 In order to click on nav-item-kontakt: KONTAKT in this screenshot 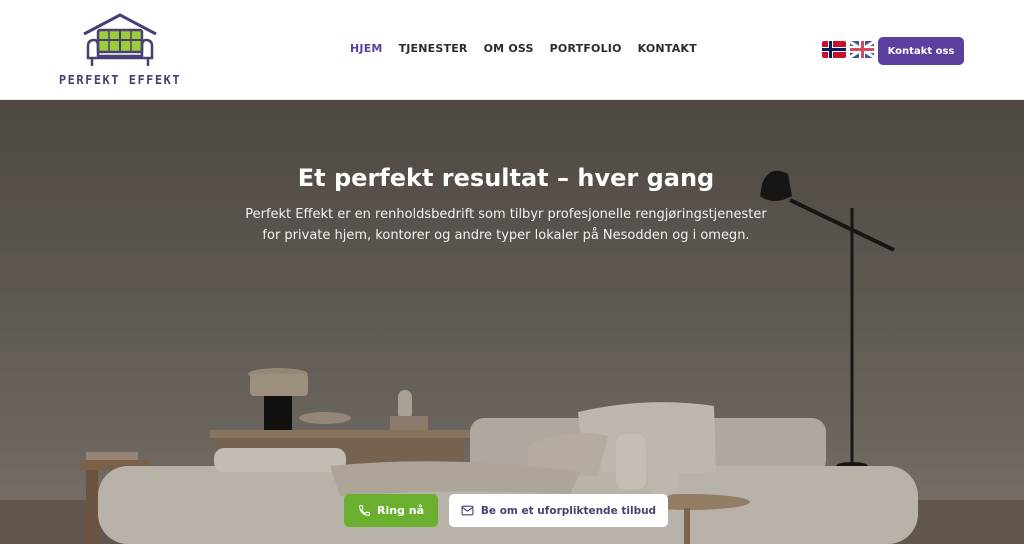, I will do `click(667, 51)`.